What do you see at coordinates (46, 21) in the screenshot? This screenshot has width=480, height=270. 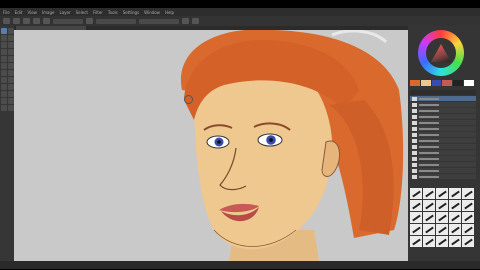 I see `blend-mode-button` at bounding box center [46, 21].